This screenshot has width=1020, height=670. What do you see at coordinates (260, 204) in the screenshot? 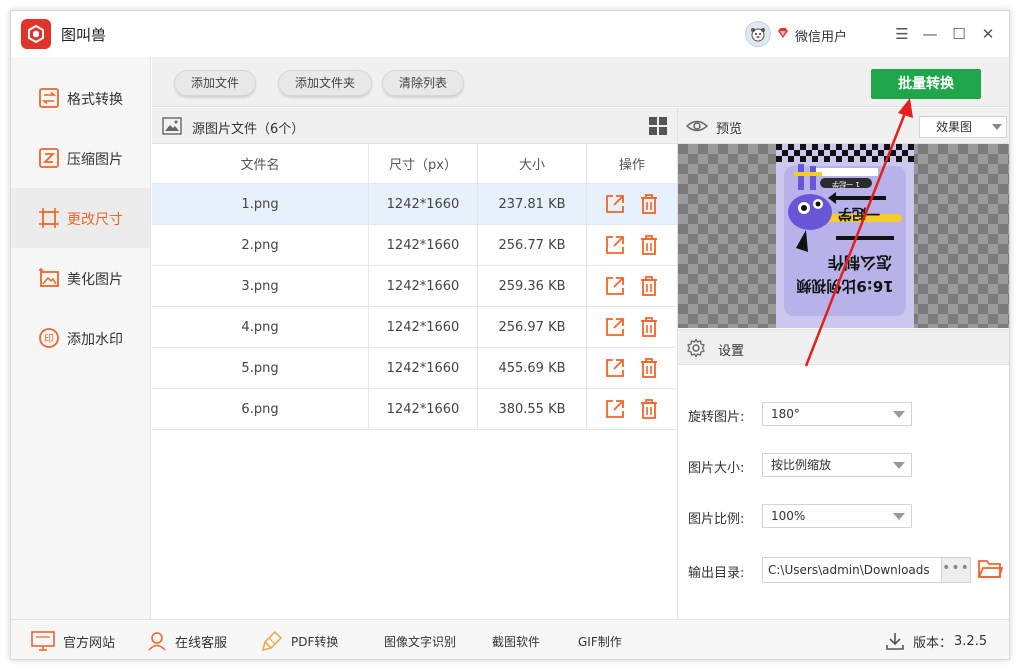
I see `file-name-cell: 1.png` at bounding box center [260, 204].